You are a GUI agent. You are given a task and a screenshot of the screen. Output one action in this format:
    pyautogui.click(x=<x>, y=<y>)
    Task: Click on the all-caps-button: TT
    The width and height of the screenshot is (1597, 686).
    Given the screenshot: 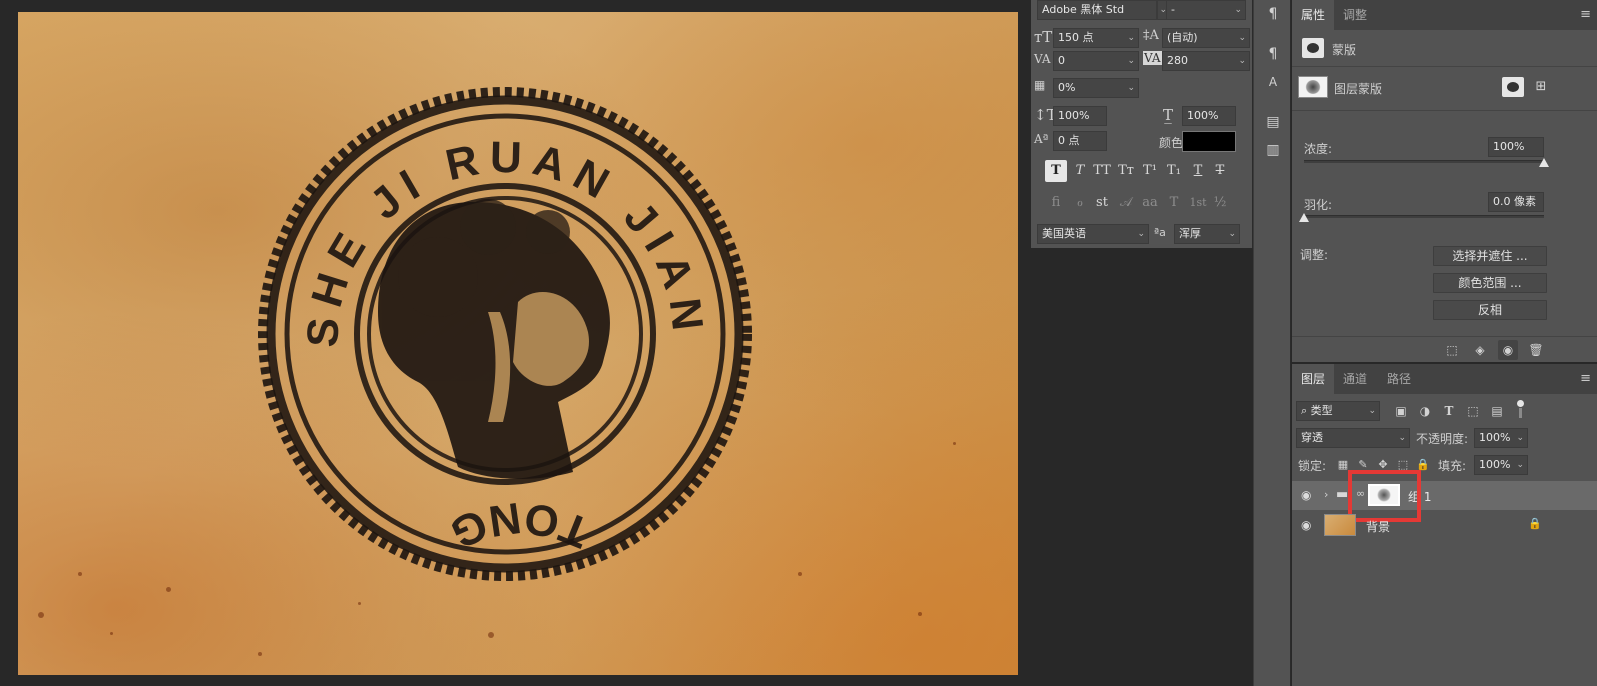 What is the action you would take?
    pyautogui.click(x=1102, y=171)
    